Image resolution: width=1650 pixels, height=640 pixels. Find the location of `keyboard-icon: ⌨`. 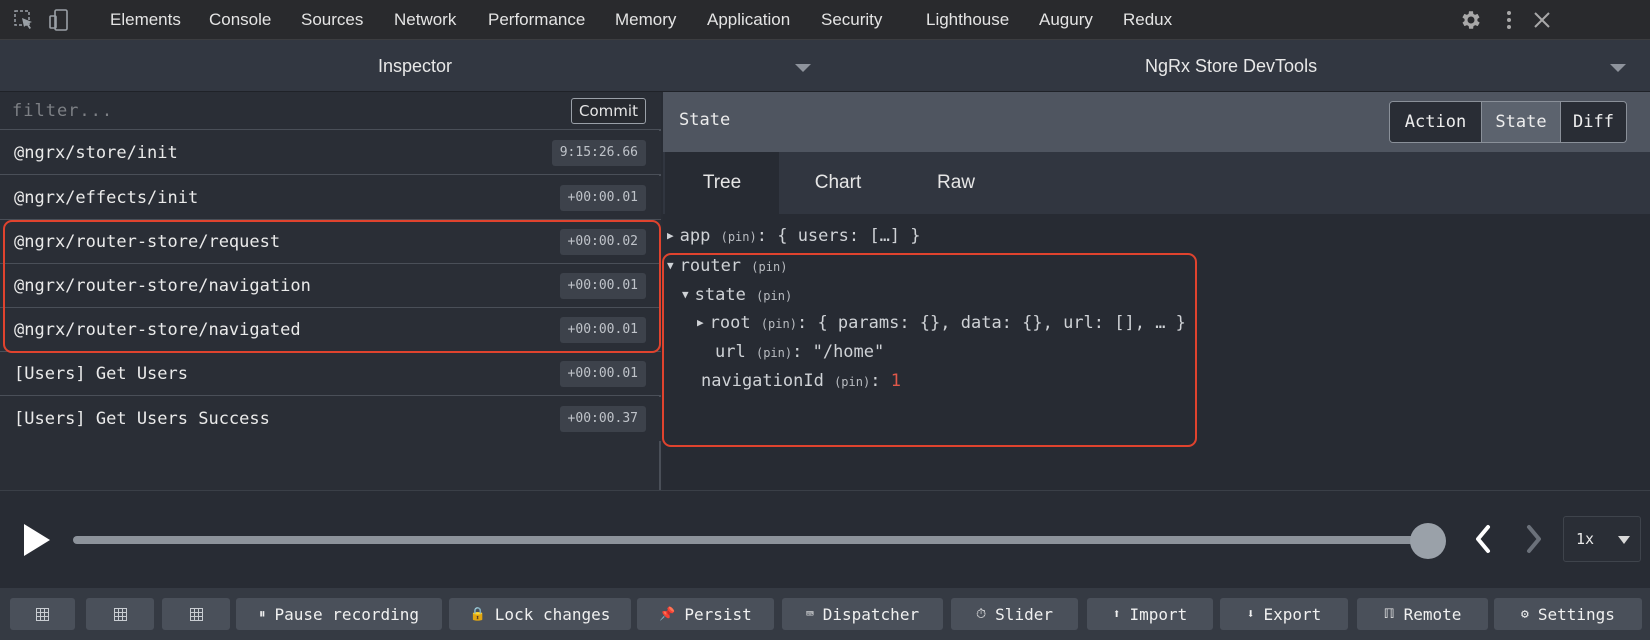

keyboard-icon: ⌨ is located at coordinates (809, 614).